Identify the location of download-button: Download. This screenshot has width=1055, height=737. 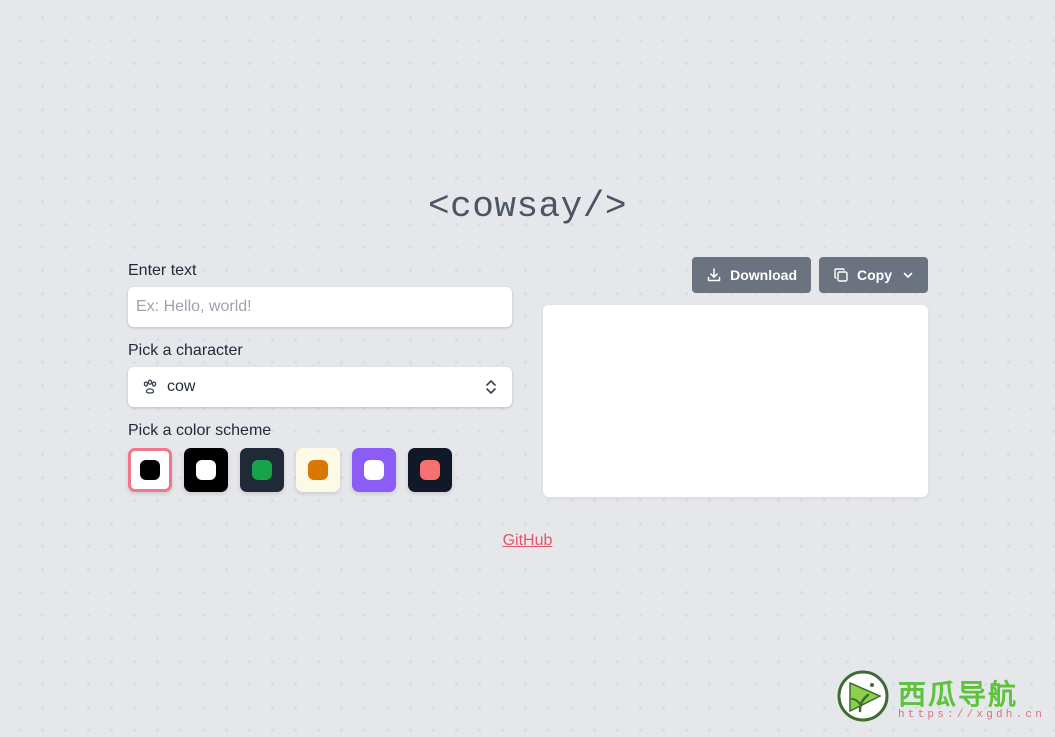
(751, 275).